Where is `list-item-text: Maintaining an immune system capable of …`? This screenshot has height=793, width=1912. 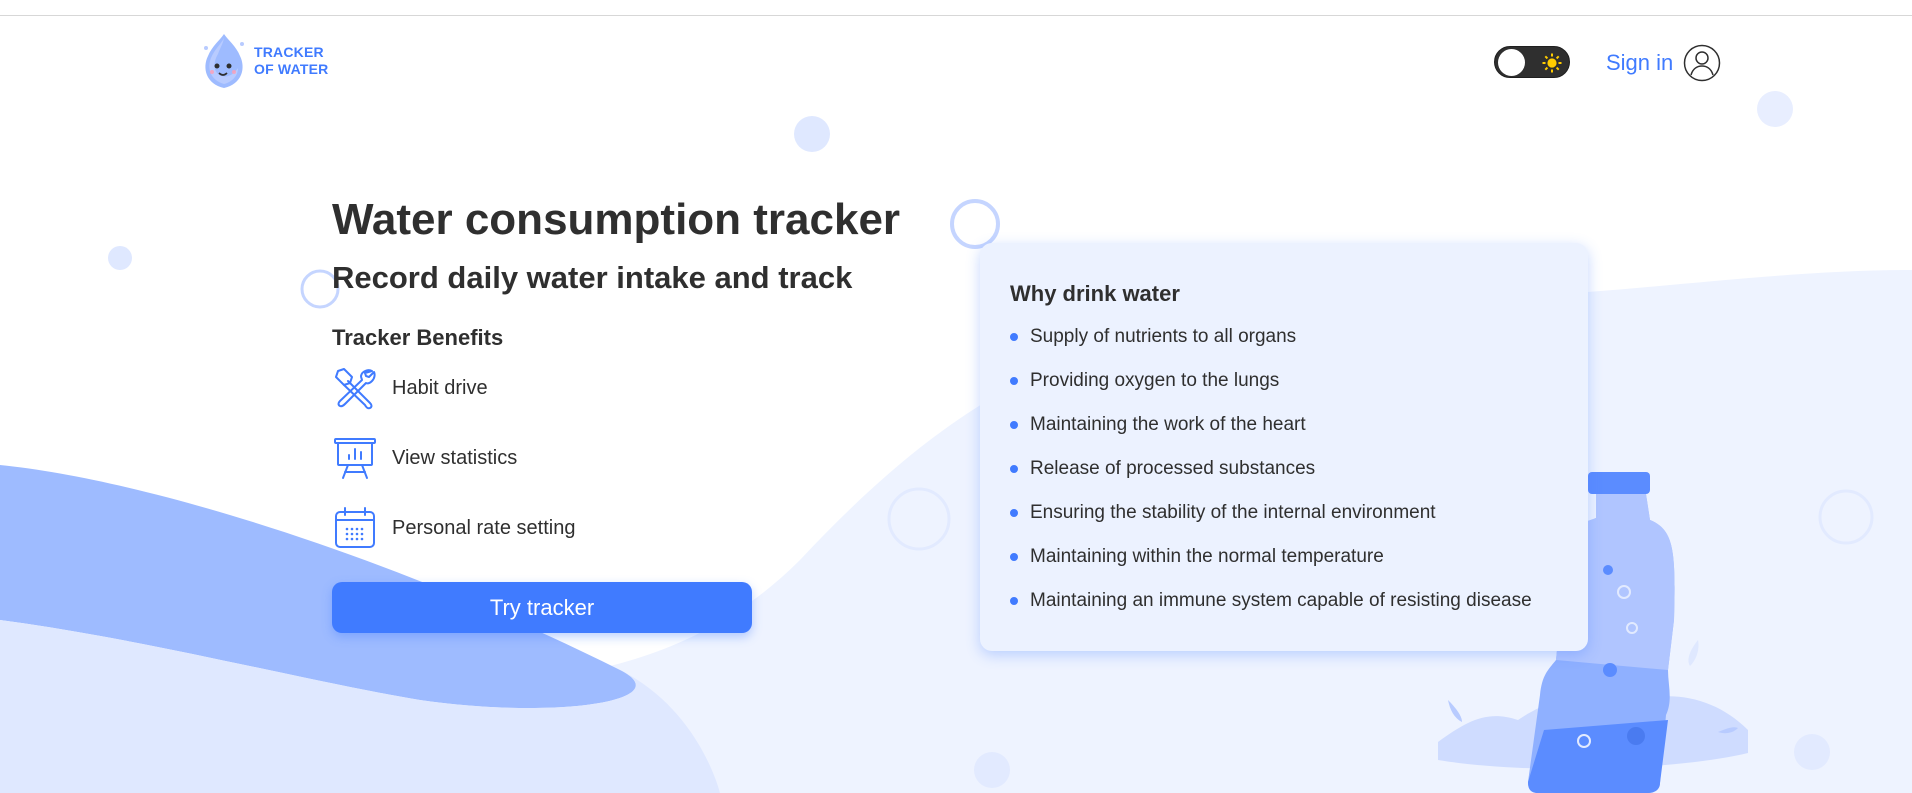 list-item-text: Maintaining an immune system capable of … is located at coordinates (1281, 600).